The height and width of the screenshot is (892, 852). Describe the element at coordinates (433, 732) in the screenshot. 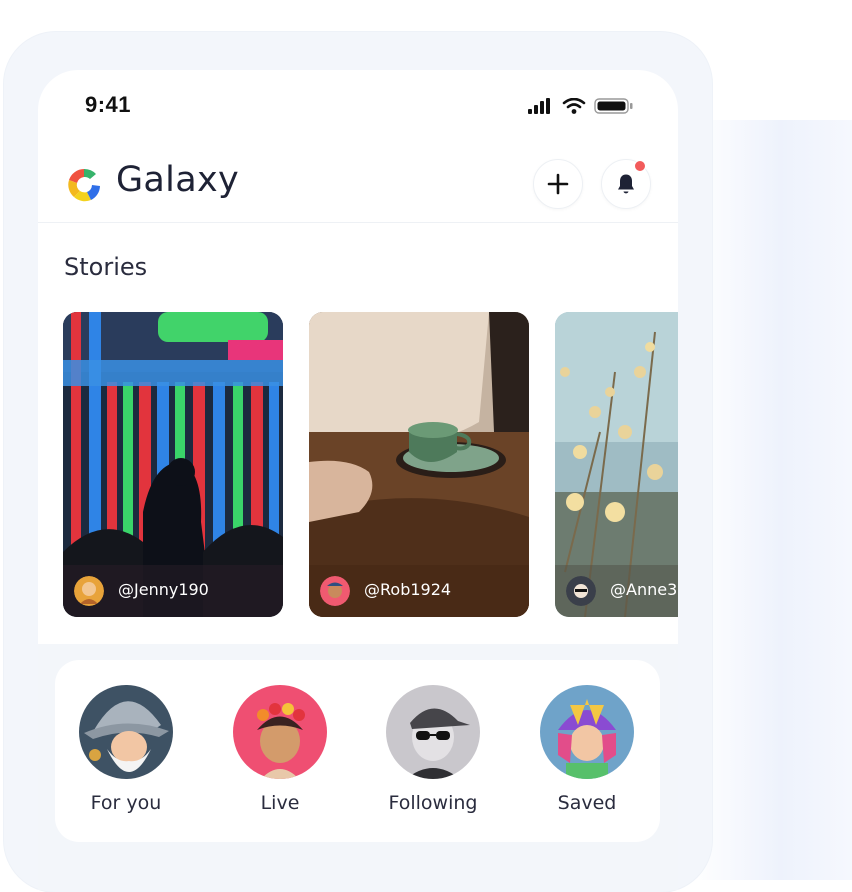

I see `cap-sunglasses-avatar` at that location.